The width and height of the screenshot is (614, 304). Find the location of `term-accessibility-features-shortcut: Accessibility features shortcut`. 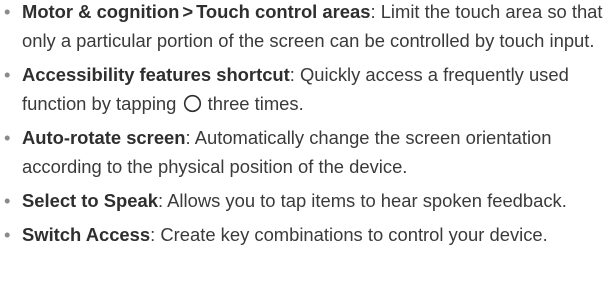

term-accessibility-features-shortcut: Accessibility features shortcut is located at coordinates (156, 74).